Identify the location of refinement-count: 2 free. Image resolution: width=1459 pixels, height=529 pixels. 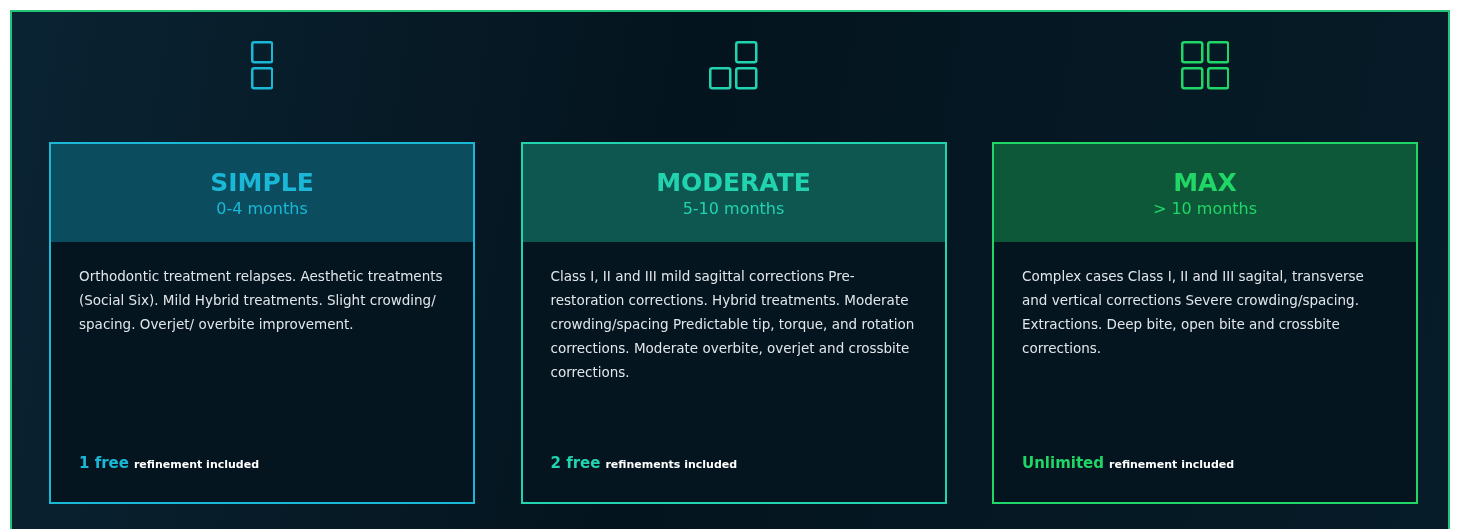
(575, 462).